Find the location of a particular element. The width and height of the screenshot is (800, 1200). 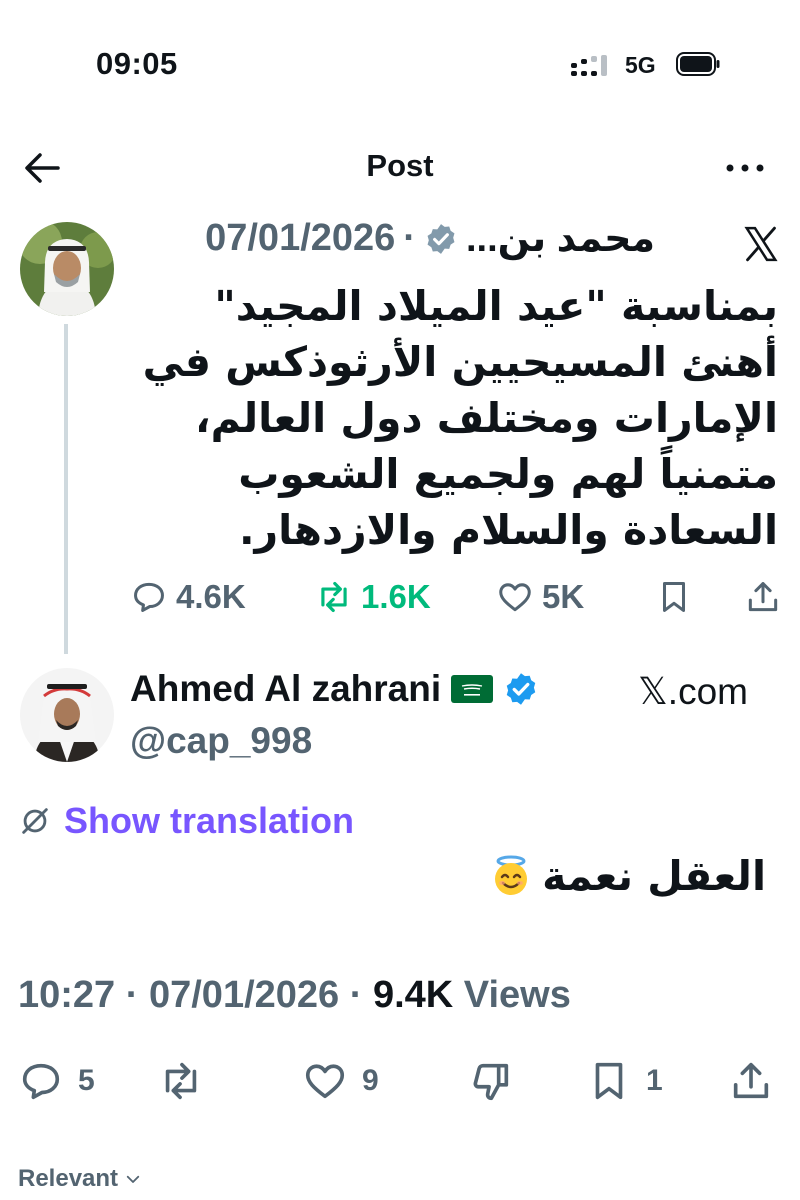

quoted-date: 07/01/2026 is located at coordinates (300, 238).